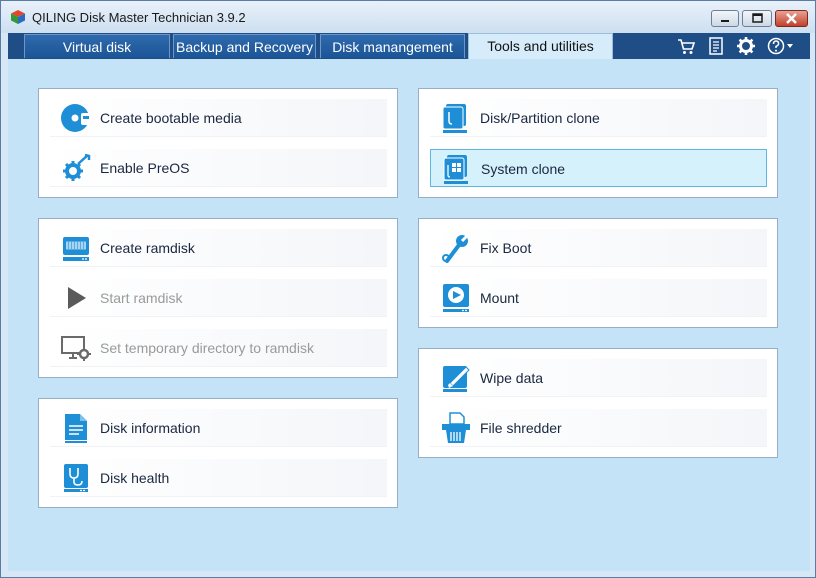 This screenshot has height=578, width=816. What do you see at coordinates (521, 428) in the screenshot?
I see `item-label: File shredder` at bounding box center [521, 428].